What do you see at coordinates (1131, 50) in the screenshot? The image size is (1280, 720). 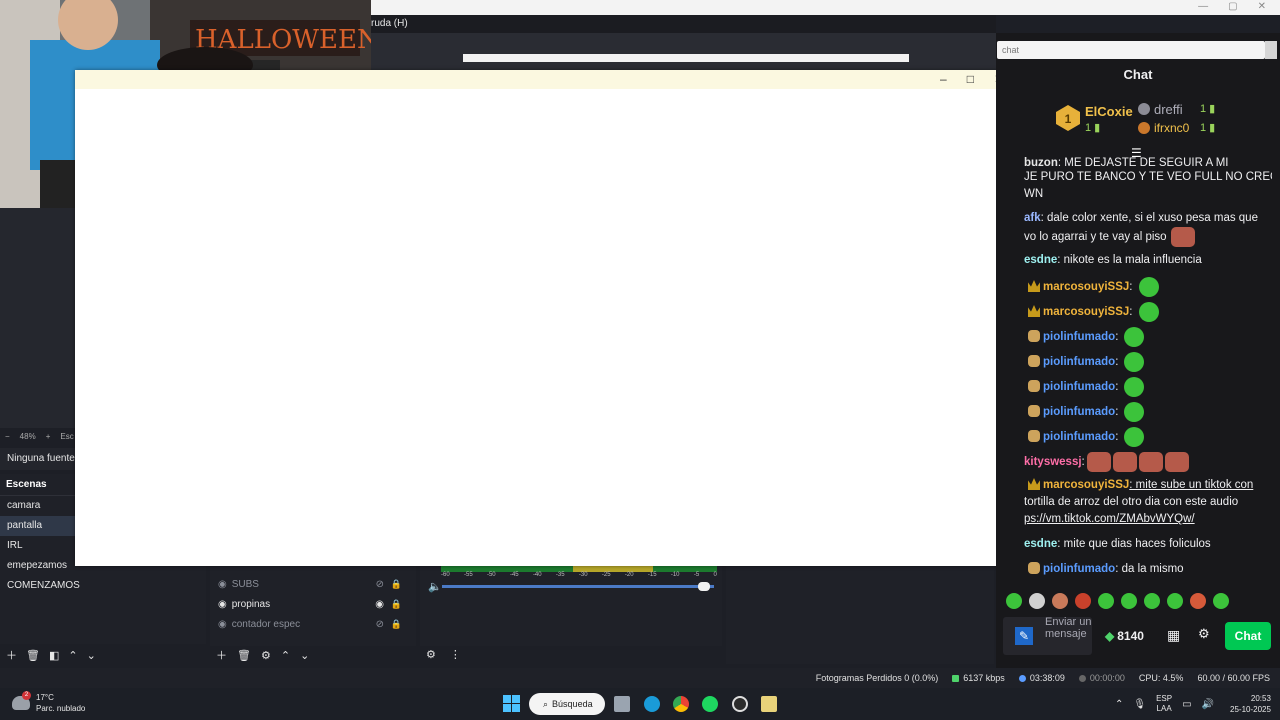 I see `chat-url-bar: chat` at bounding box center [1131, 50].